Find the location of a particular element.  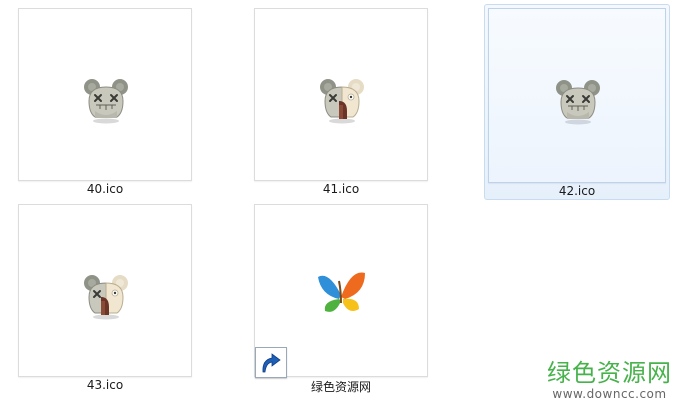

file-name-label: 43.ico is located at coordinates (105, 385).